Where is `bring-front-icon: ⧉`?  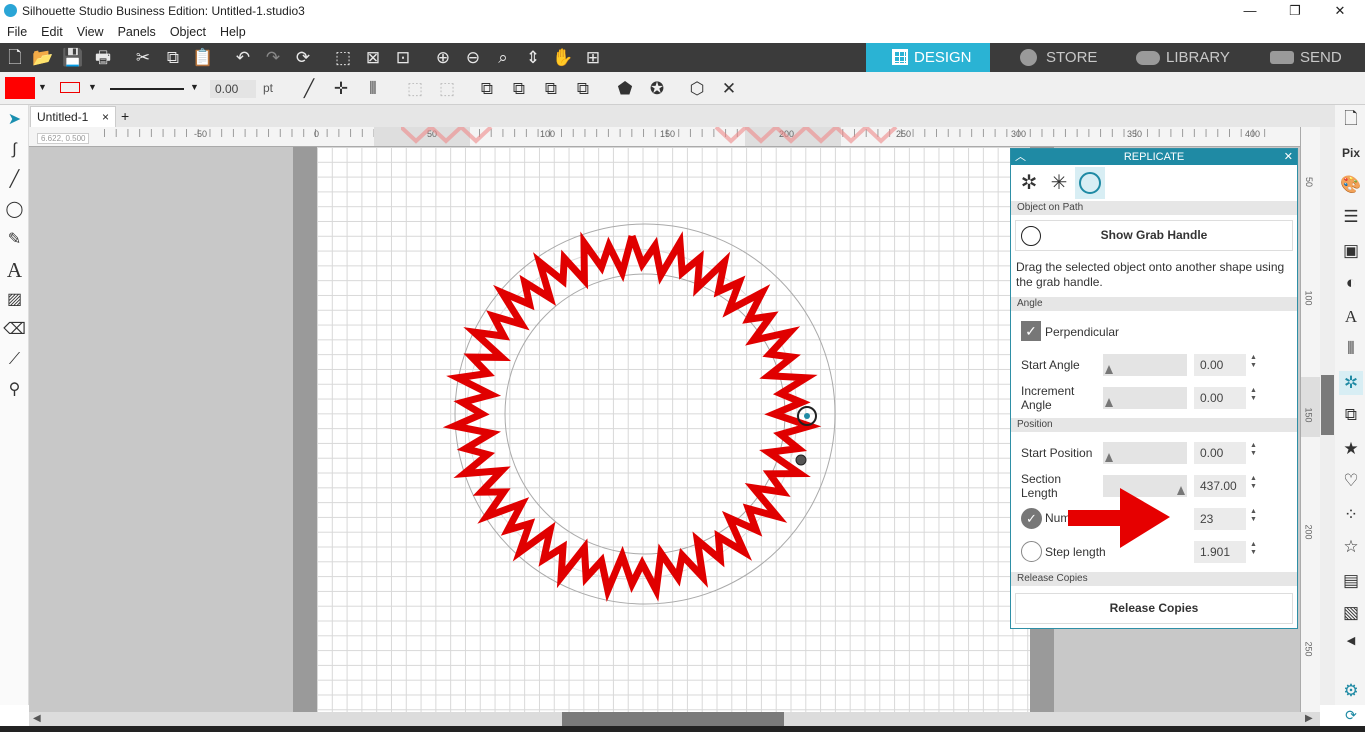 bring-front-icon: ⧉ is located at coordinates (487, 89).